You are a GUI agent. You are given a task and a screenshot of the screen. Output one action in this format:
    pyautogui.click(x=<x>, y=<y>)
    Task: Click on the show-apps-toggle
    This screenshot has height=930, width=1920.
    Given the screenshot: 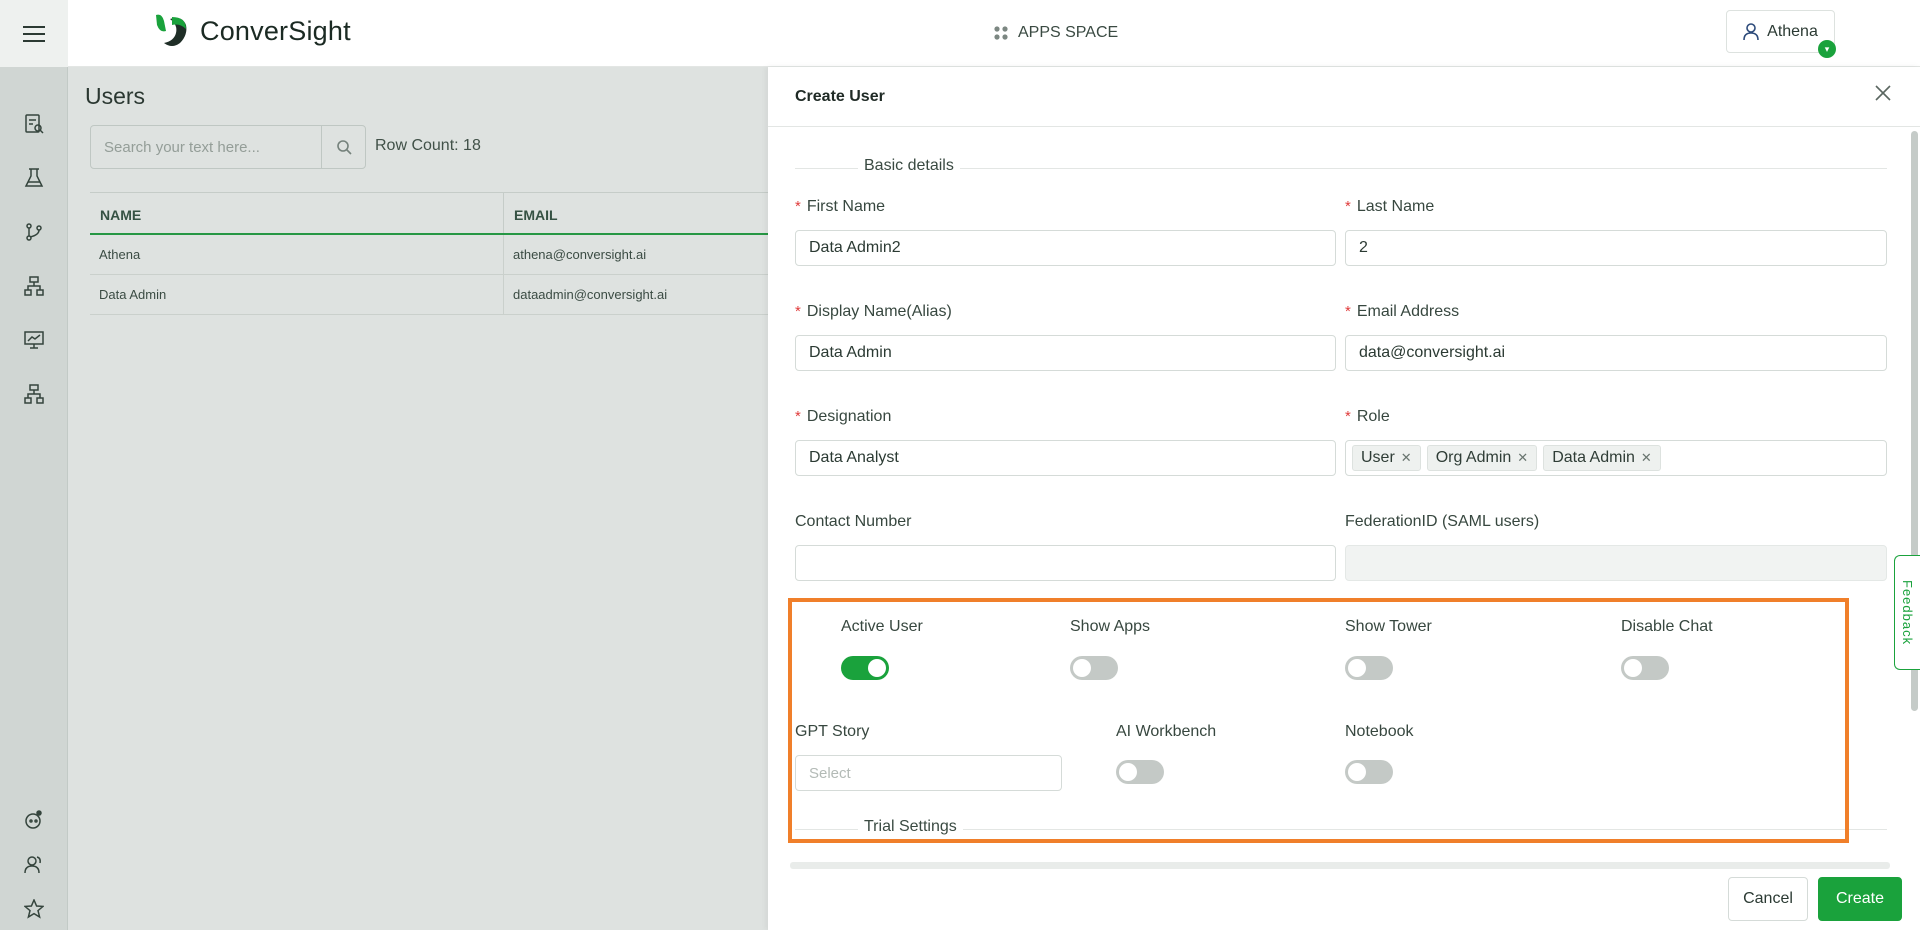 What is the action you would take?
    pyautogui.click(x=1094, y=668)
    